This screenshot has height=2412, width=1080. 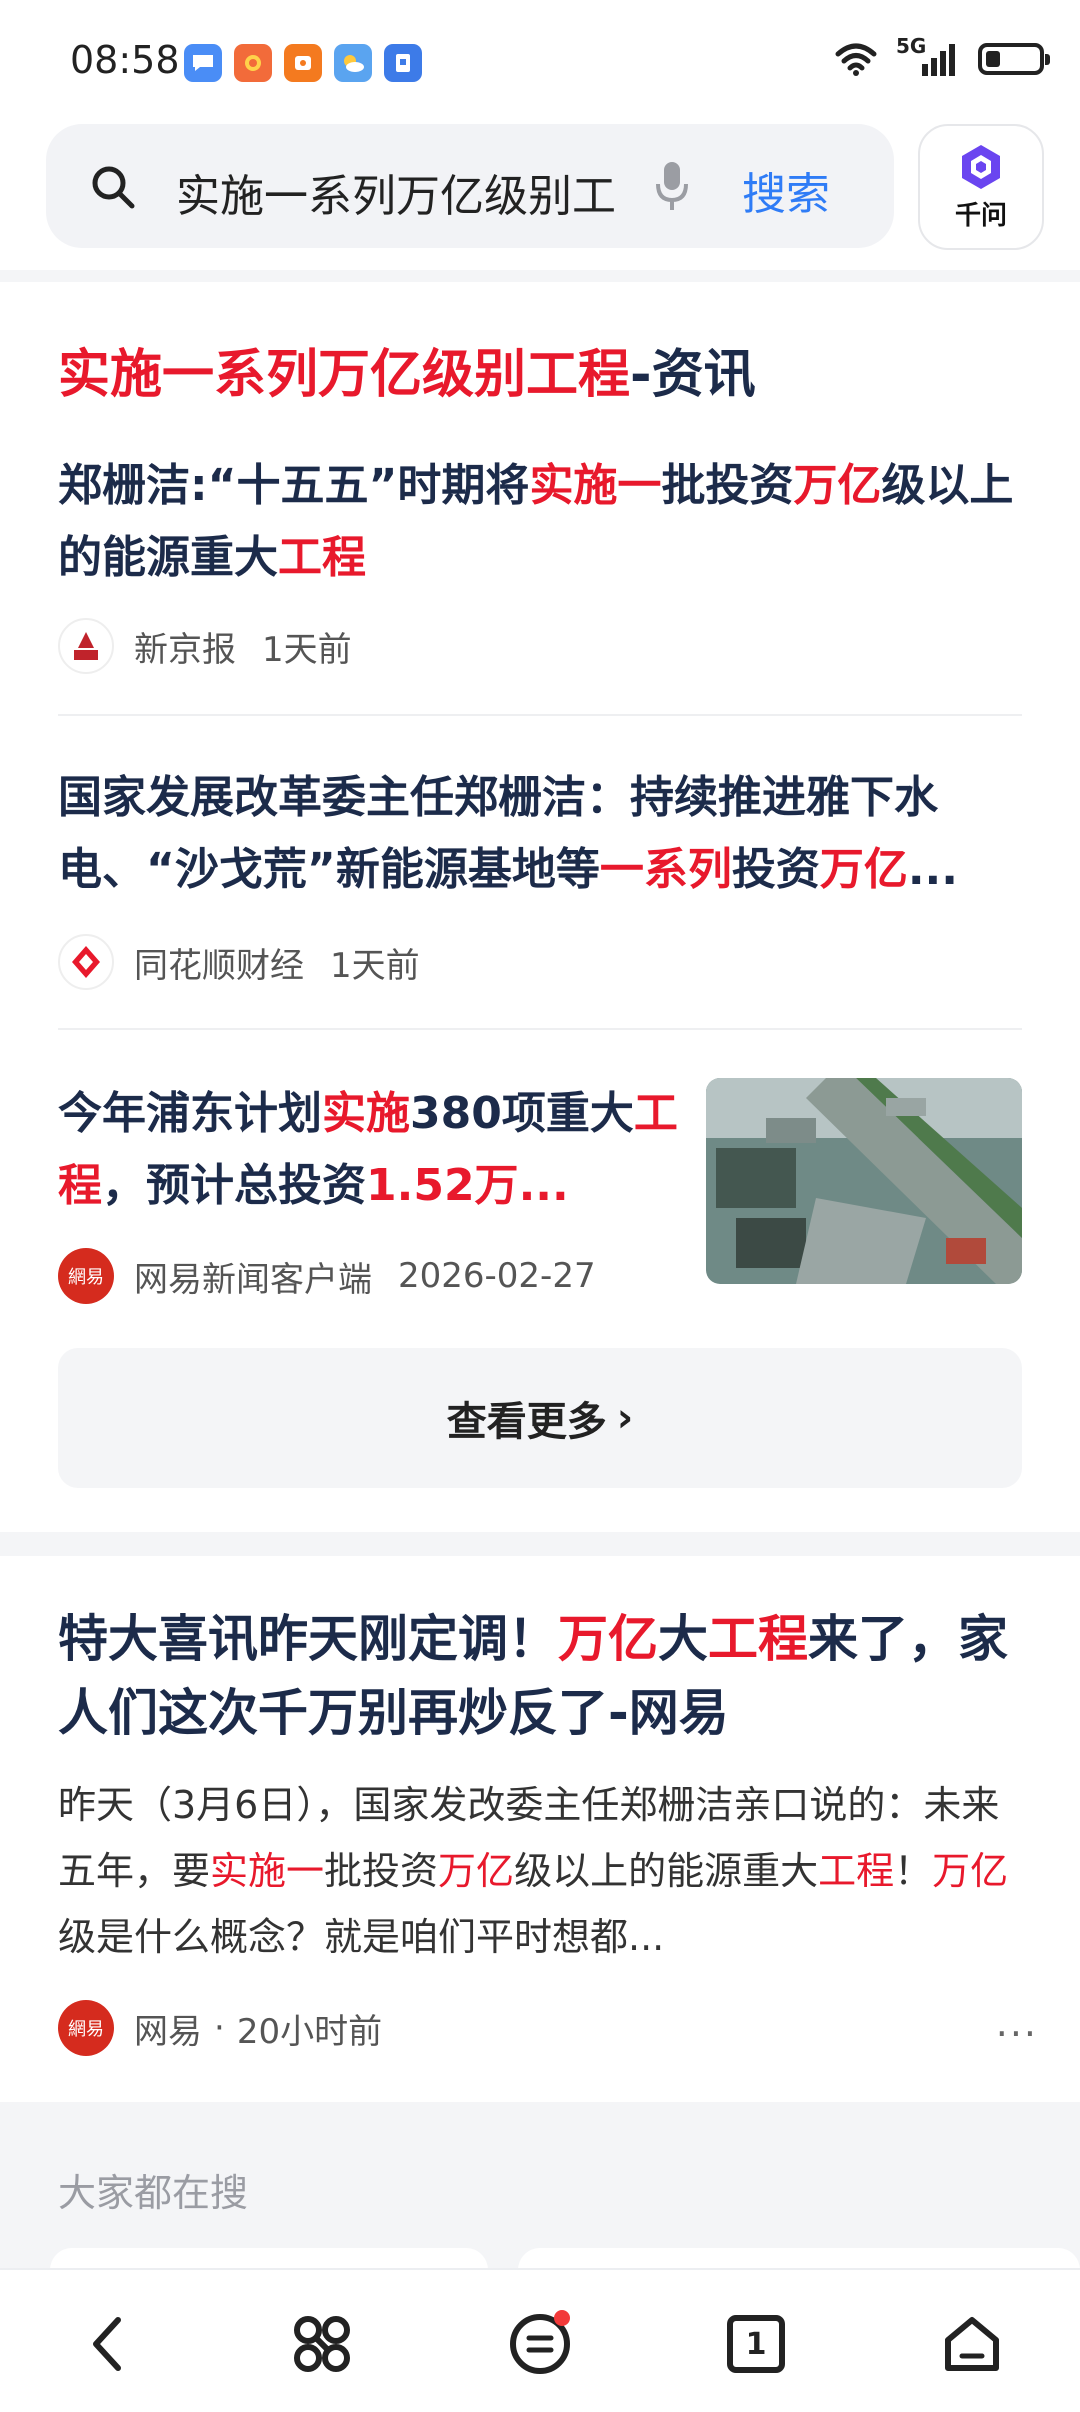 I want to click on news-thumbnail-image, so click(x=864, y=1181).